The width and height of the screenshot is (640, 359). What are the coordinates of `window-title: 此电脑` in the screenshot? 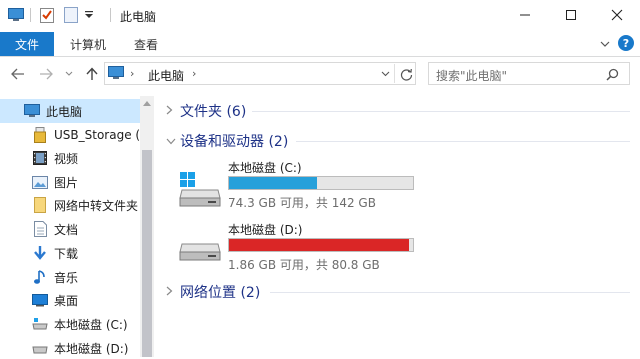 It's located at (138, 17).